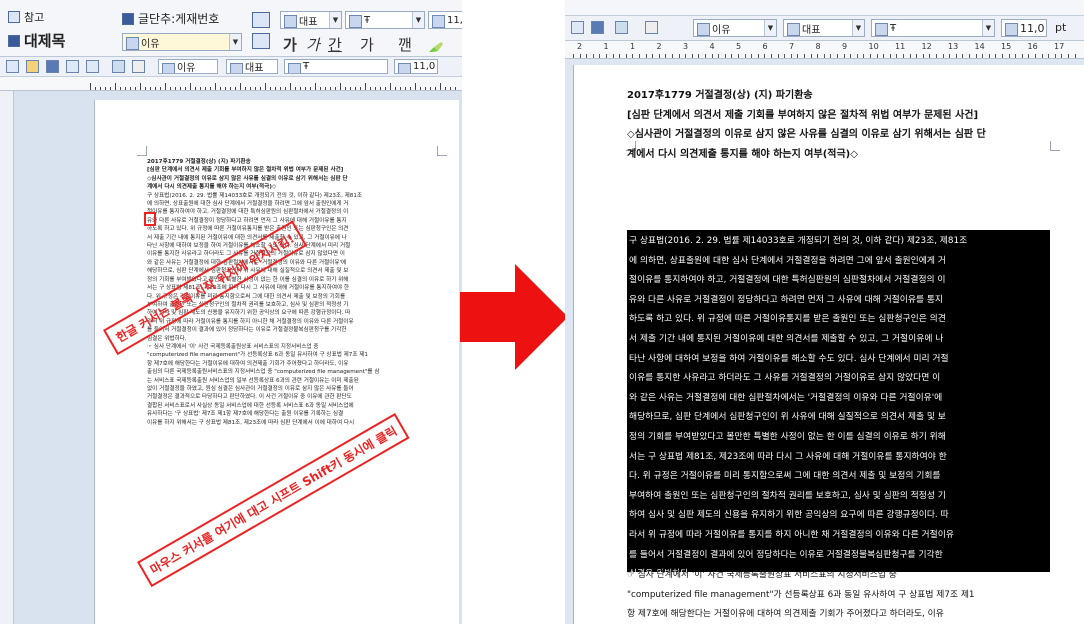 The width and height of the screenshot is (1084, 624). What do you see at coordinates (416, 66) in the screenshot?
I see `font-size-combo-small: 11,0` at bounding box center [416, 66].